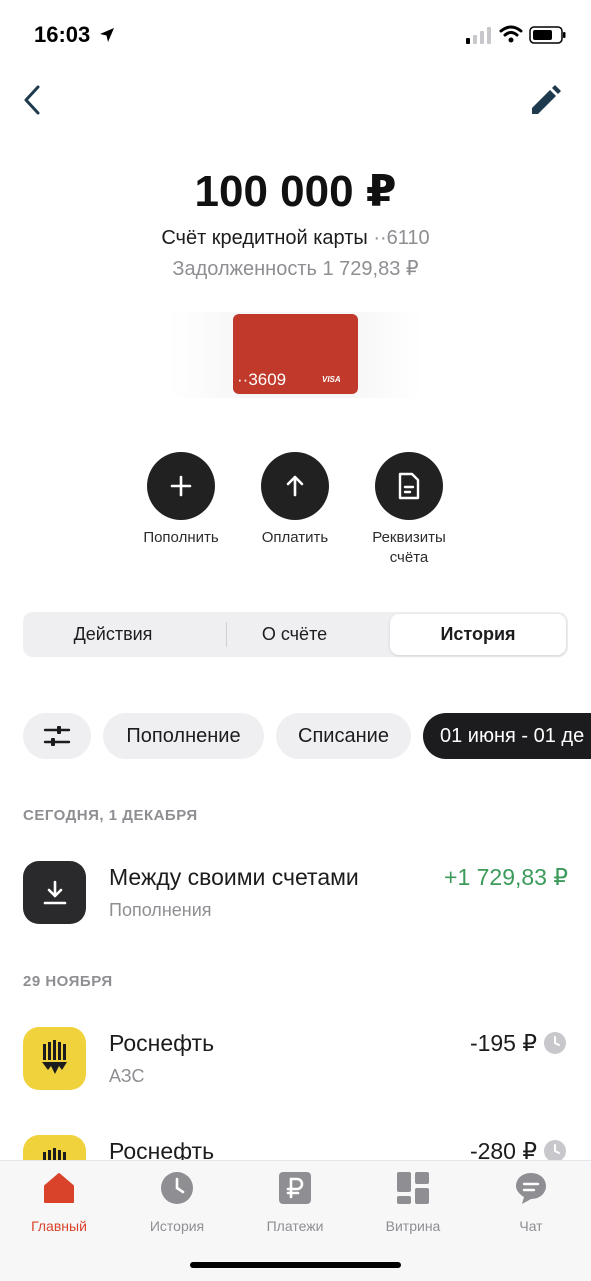  I want to click on transaction-amount: -195 ₽, so click(503, 1043).